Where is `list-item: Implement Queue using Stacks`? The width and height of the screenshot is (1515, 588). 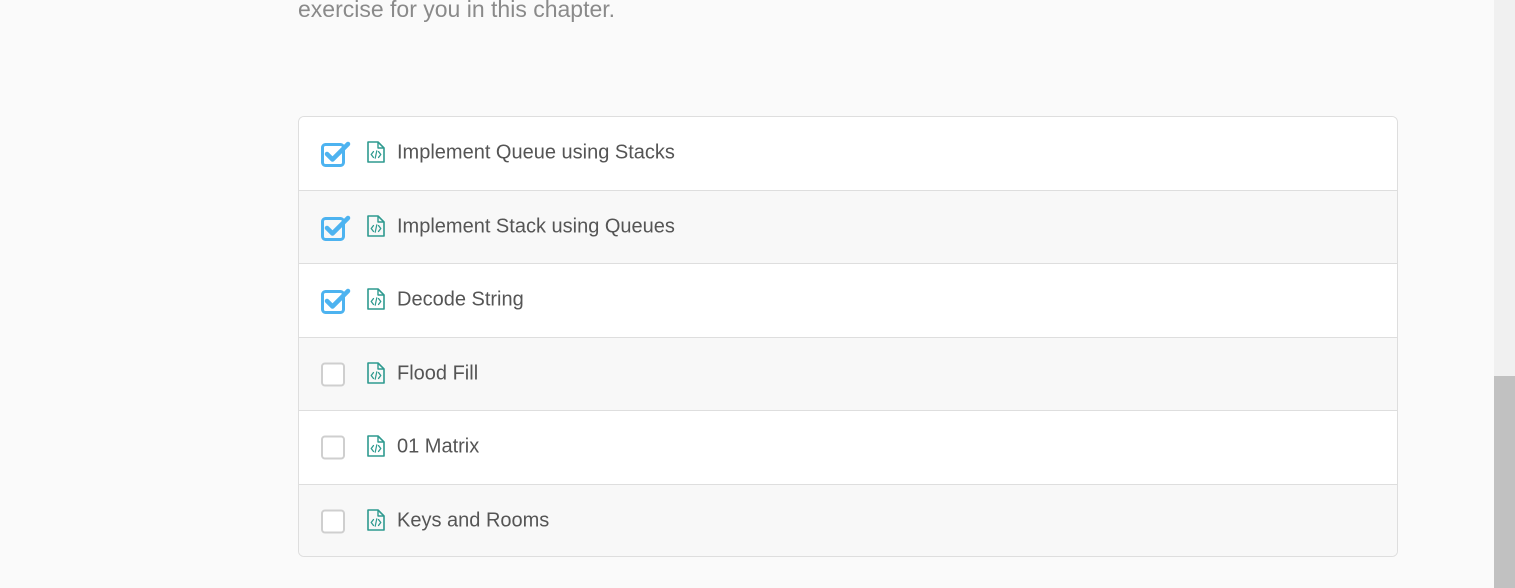 list-item: Implement Queue using Stacks is located at coordinates (848, 154).